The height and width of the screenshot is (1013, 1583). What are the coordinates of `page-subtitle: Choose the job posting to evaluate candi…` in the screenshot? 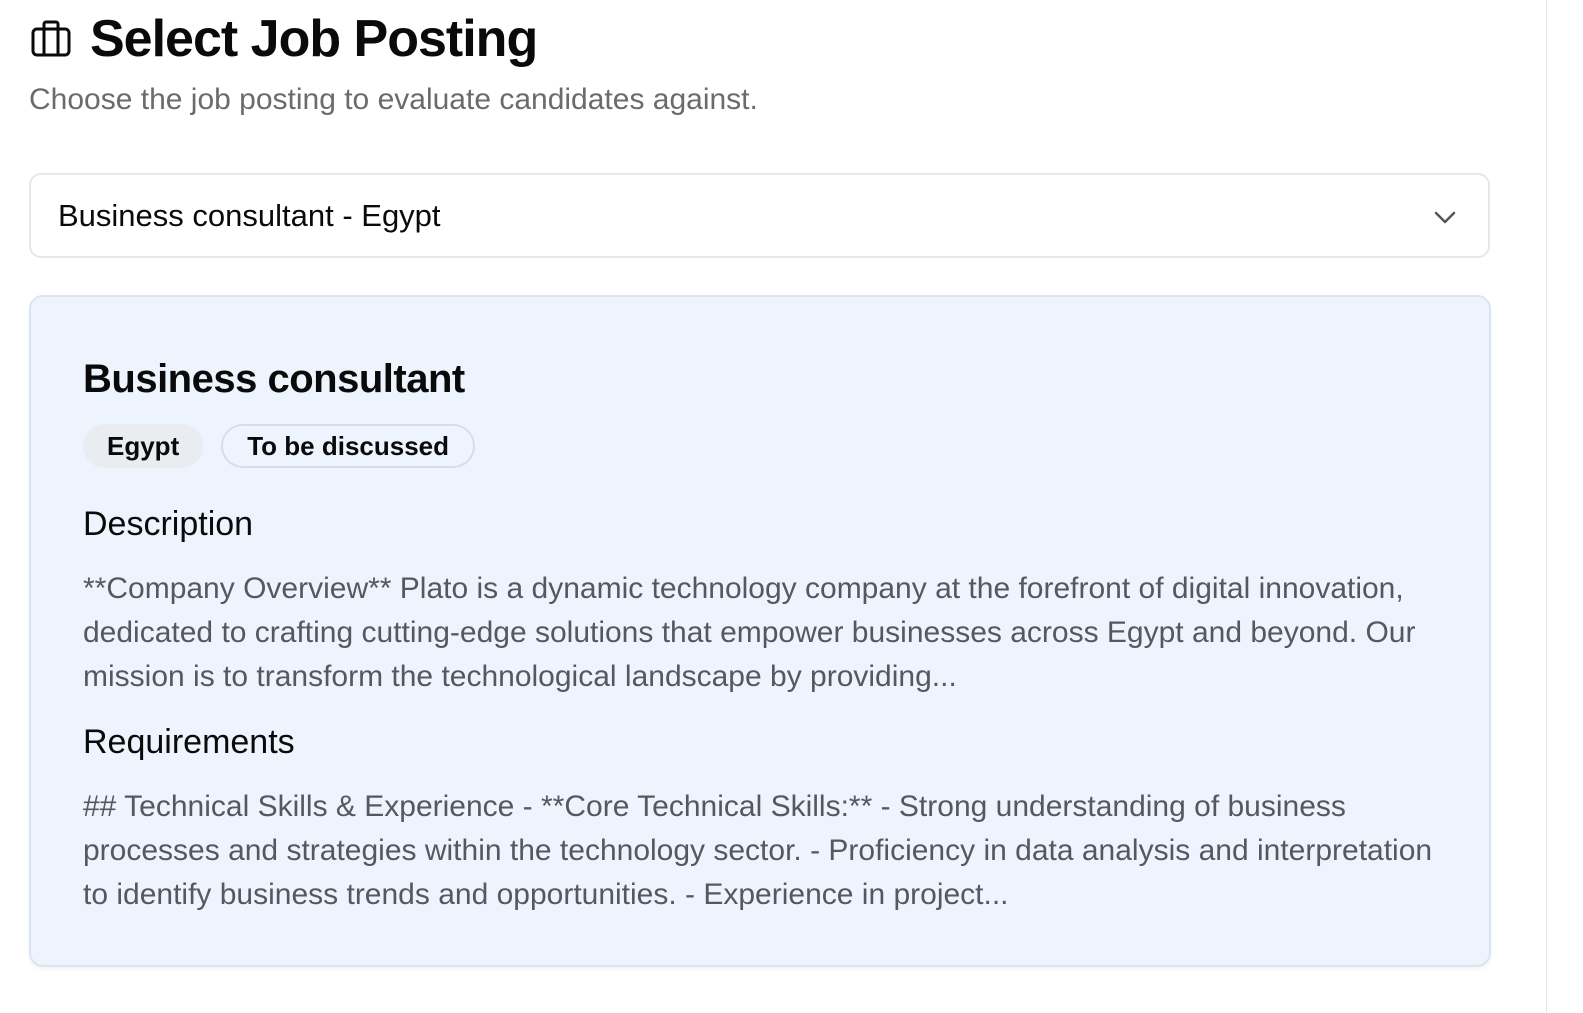 It's located at (393, 99).